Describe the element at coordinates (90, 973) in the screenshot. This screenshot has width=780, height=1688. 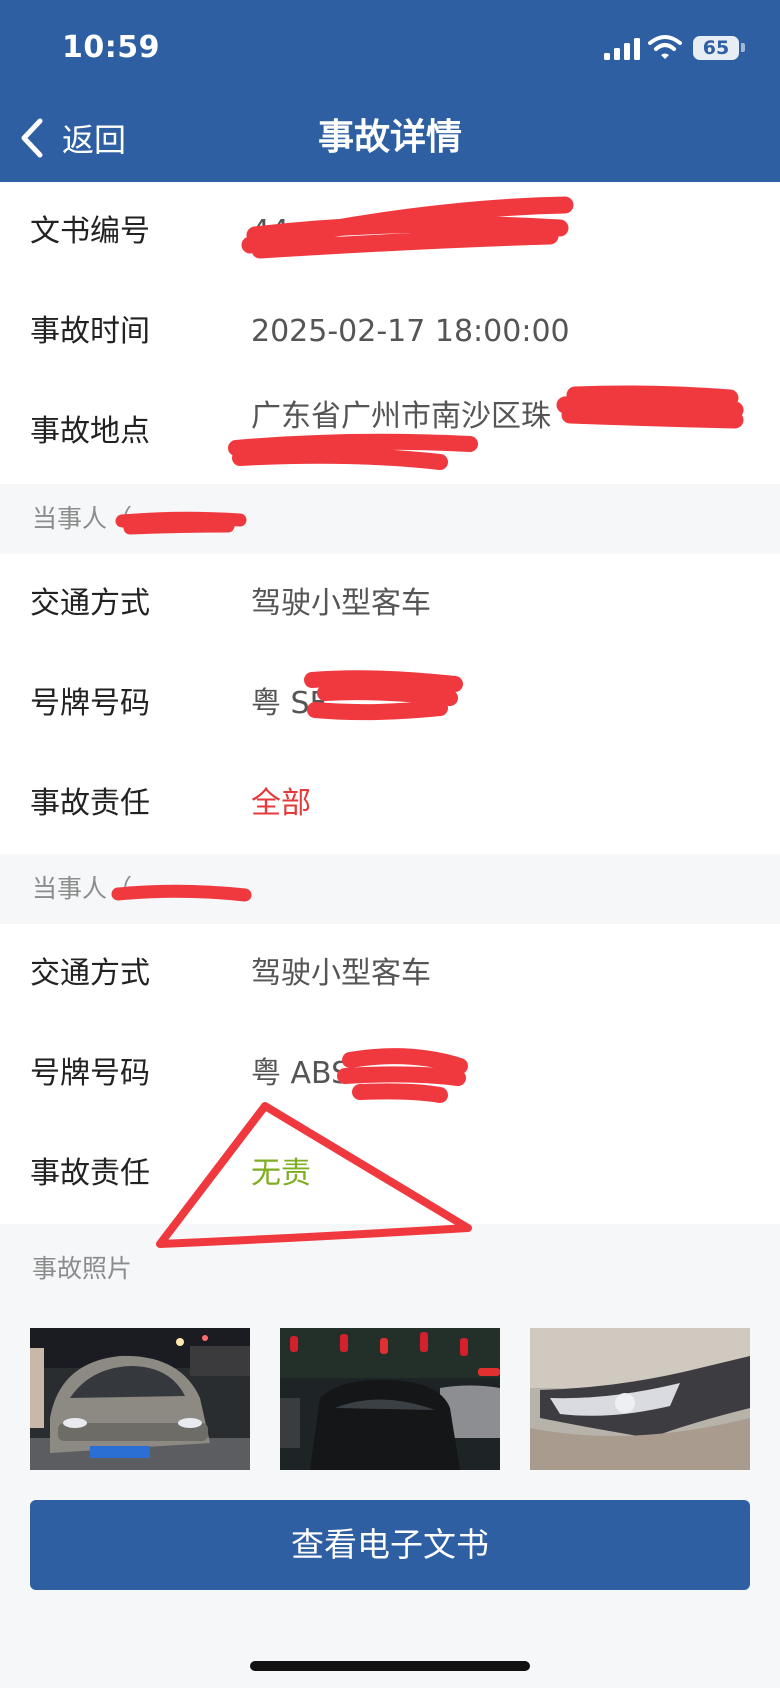
I see `party2-transport-label: 交通方式` at that location.